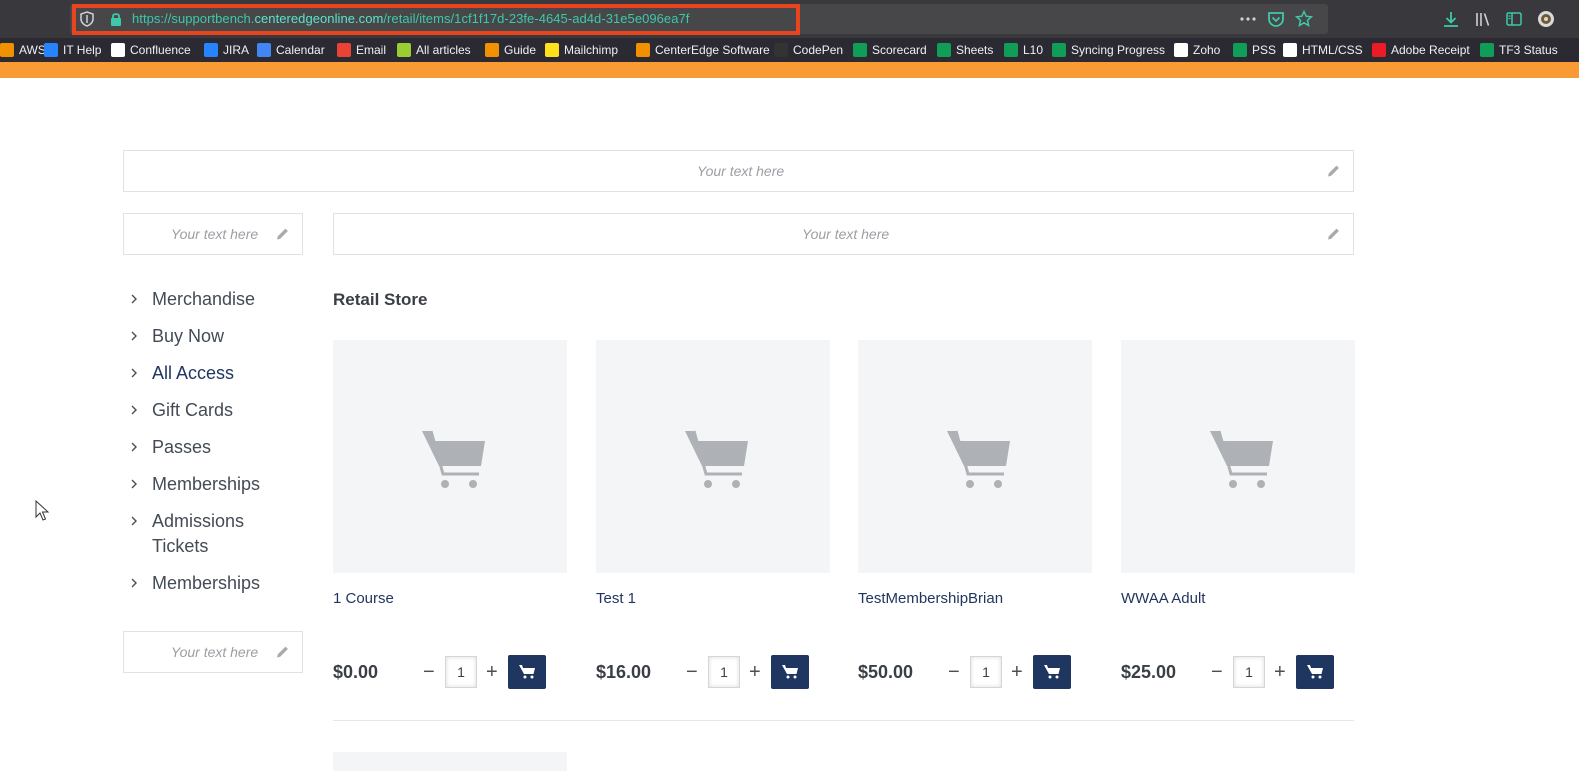 This screenshot has height=771, width=1579. Describe the element at coordinates (182, 447) in the screenshot. I see `nav-item-label: Passes` at that location.